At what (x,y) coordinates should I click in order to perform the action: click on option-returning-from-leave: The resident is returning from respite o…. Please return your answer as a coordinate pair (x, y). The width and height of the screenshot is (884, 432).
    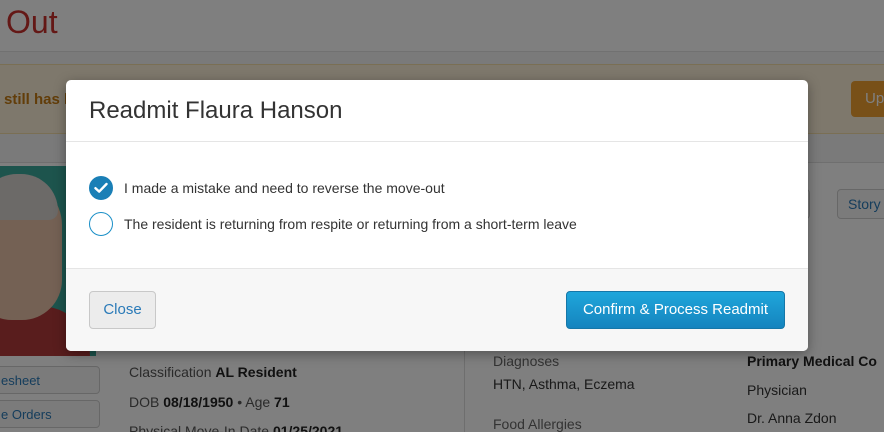
    Looking at the image, I should click on (333, 224).